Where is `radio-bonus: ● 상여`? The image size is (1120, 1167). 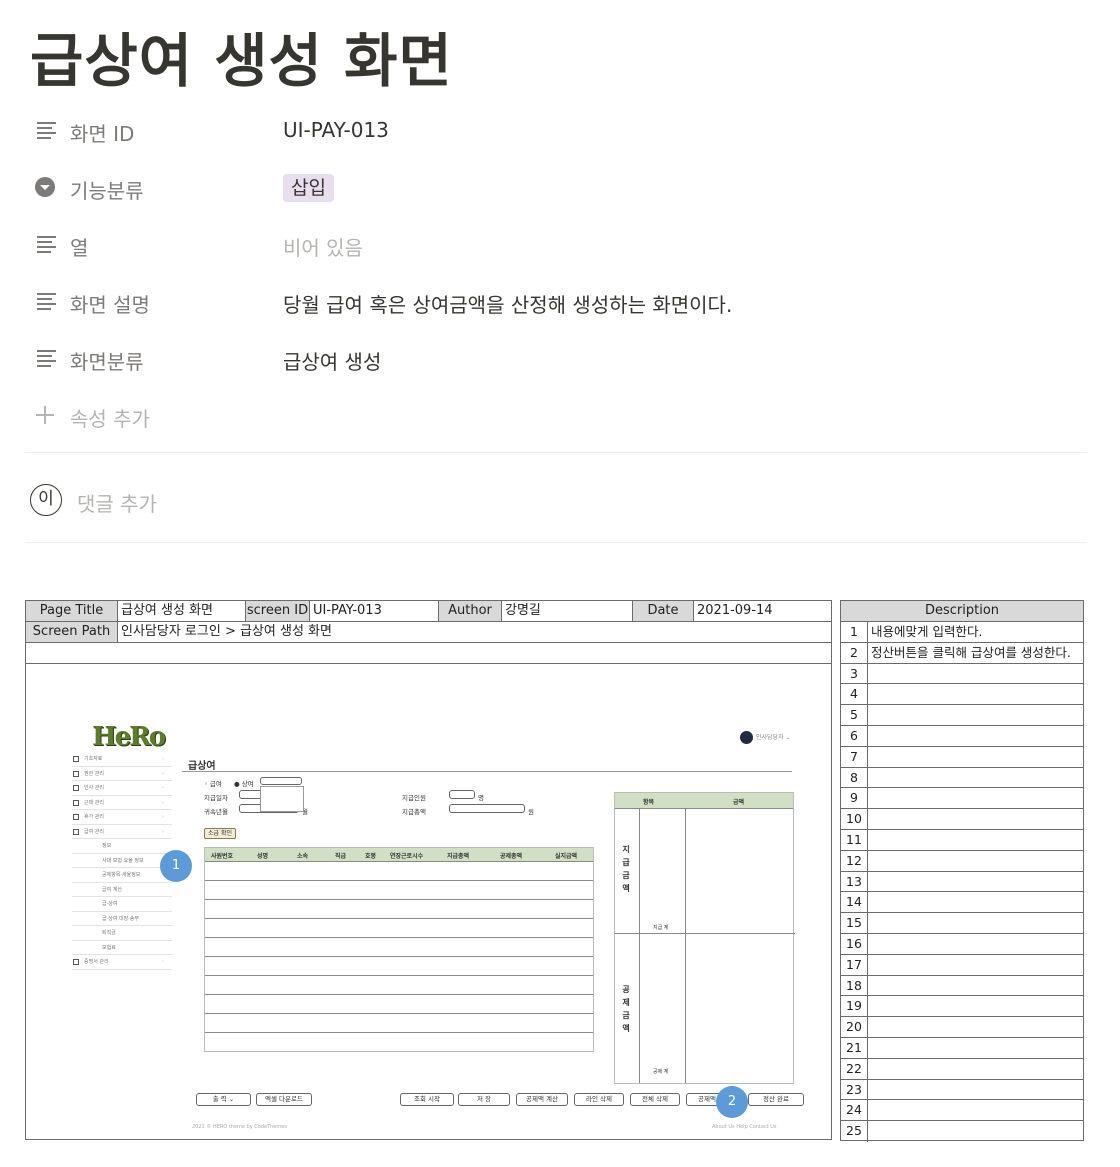 radio-bonus: ● 상여 is located at coordinates (244, 783).